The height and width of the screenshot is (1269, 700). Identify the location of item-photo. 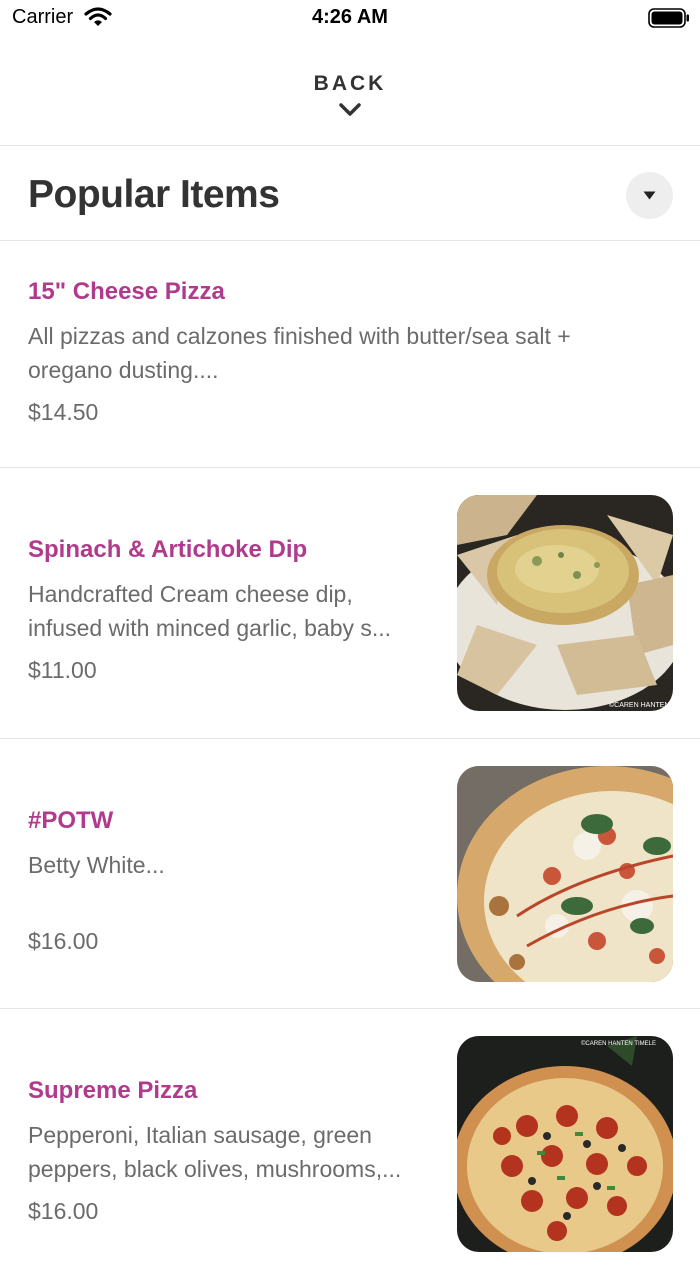
(565, 874).